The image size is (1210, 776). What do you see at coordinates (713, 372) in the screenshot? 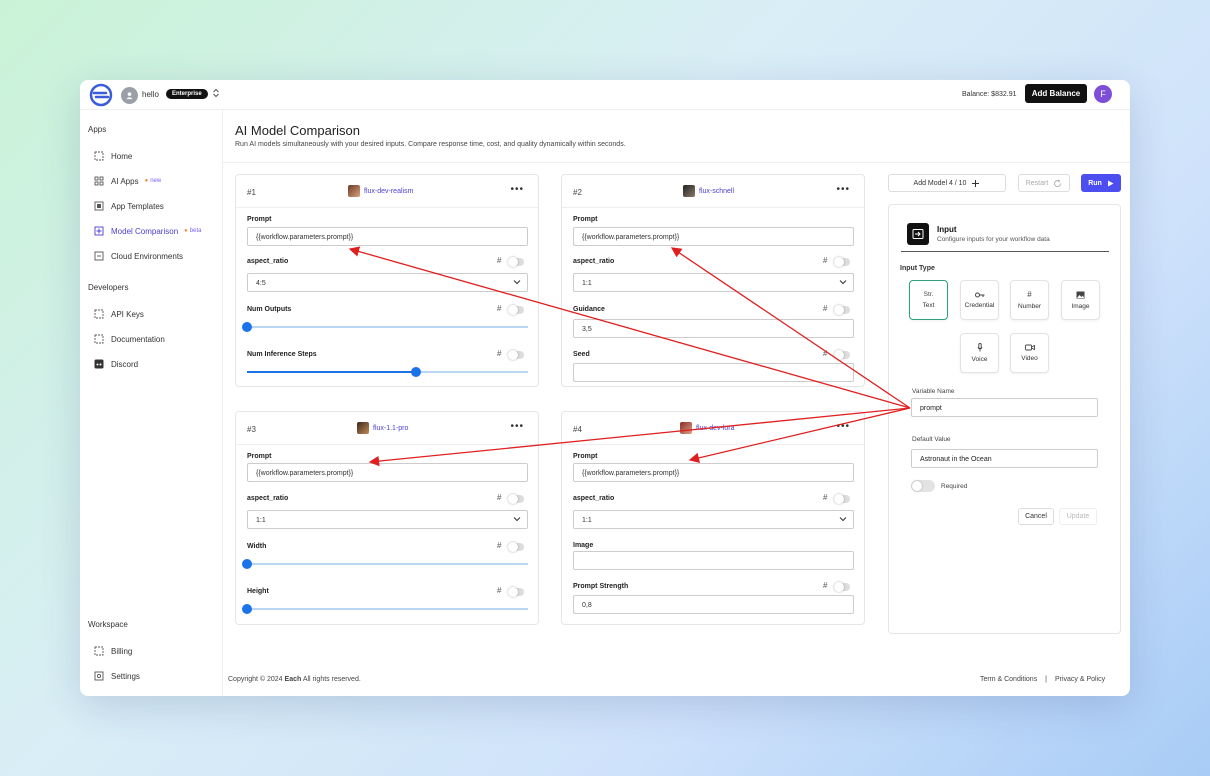
I see `seed-input` at bounding box center [713, 372].